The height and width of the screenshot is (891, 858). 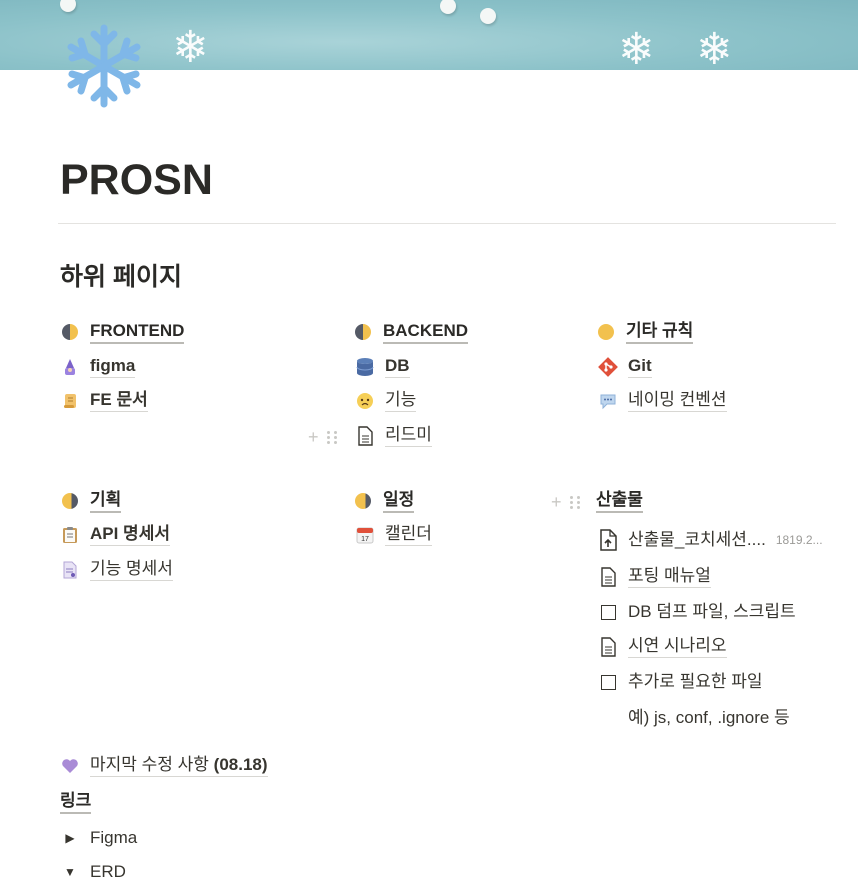 I want to click on note-text: 예) js, conf, .ignore 등, so click(x=709, y=717).